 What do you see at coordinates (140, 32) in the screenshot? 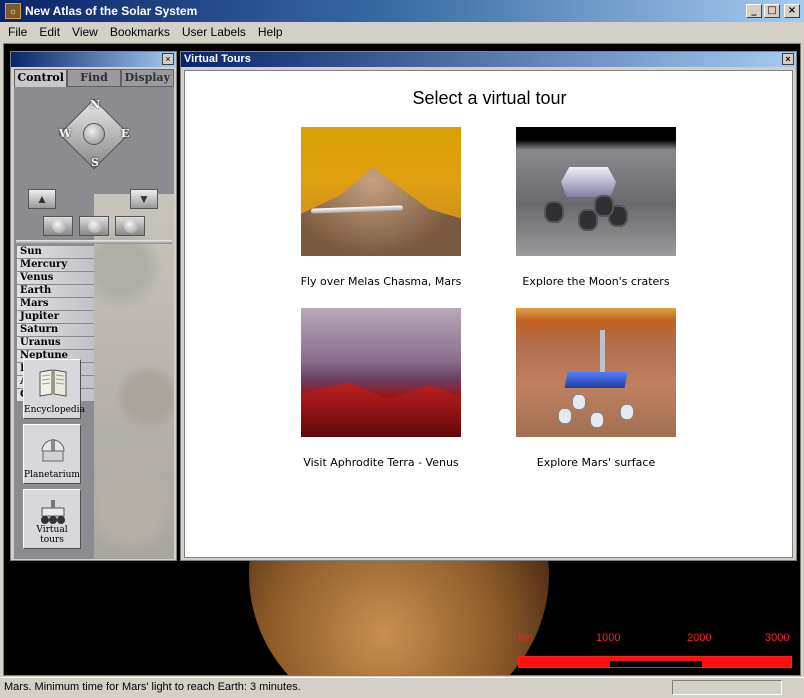
I see `menu-bookmarks: Bookmarks` at bounding box center [140, 32].